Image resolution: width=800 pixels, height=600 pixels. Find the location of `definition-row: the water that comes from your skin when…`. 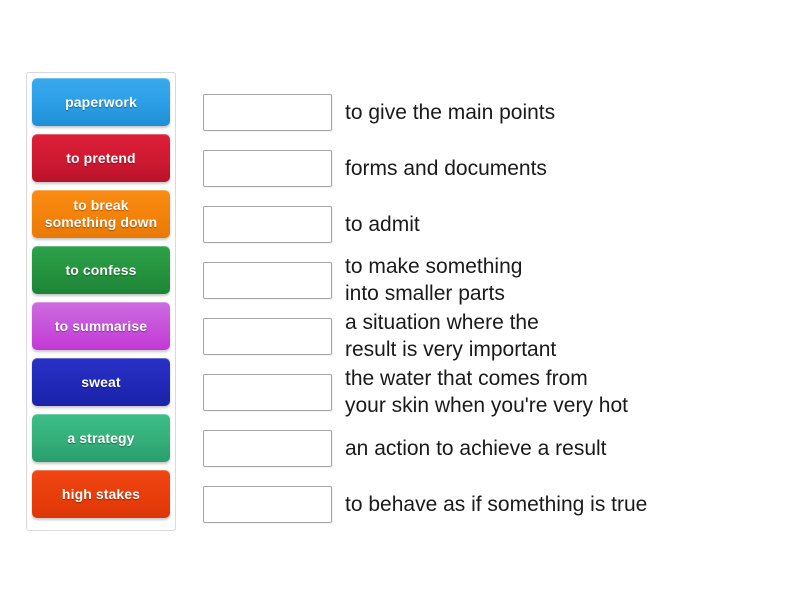

definition-row: the water that comes from your skin when… is located at coordinates (493, 392).